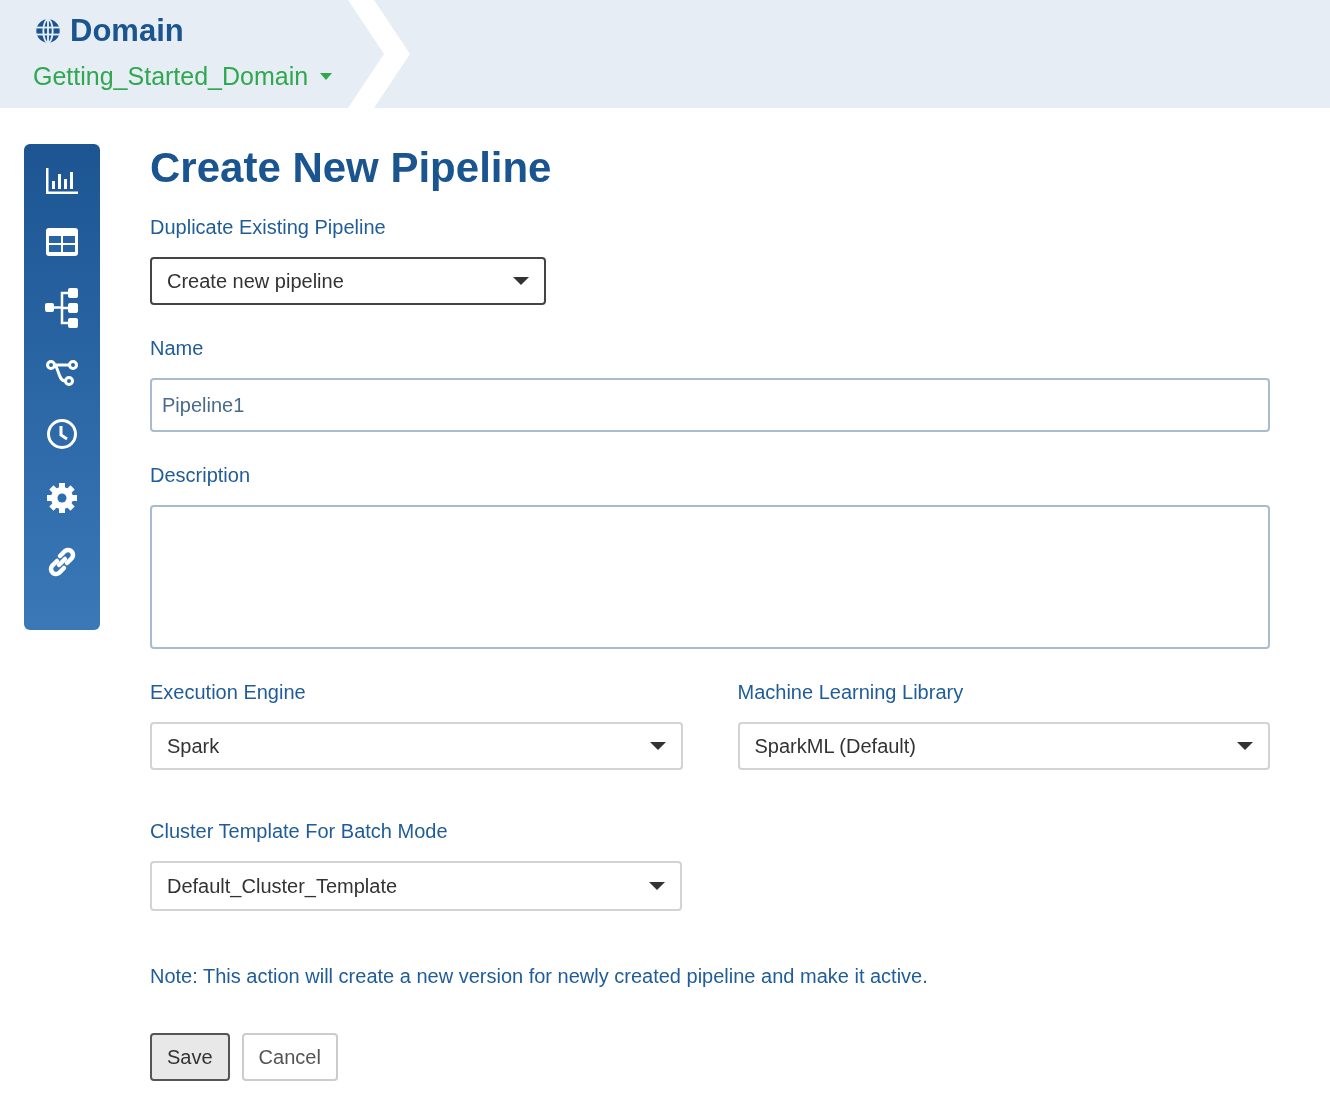 The height and width of the screenshot is (1110, 1330). I want to click on field-label: Duplicate Existing Pipeline, so click(268, 227).